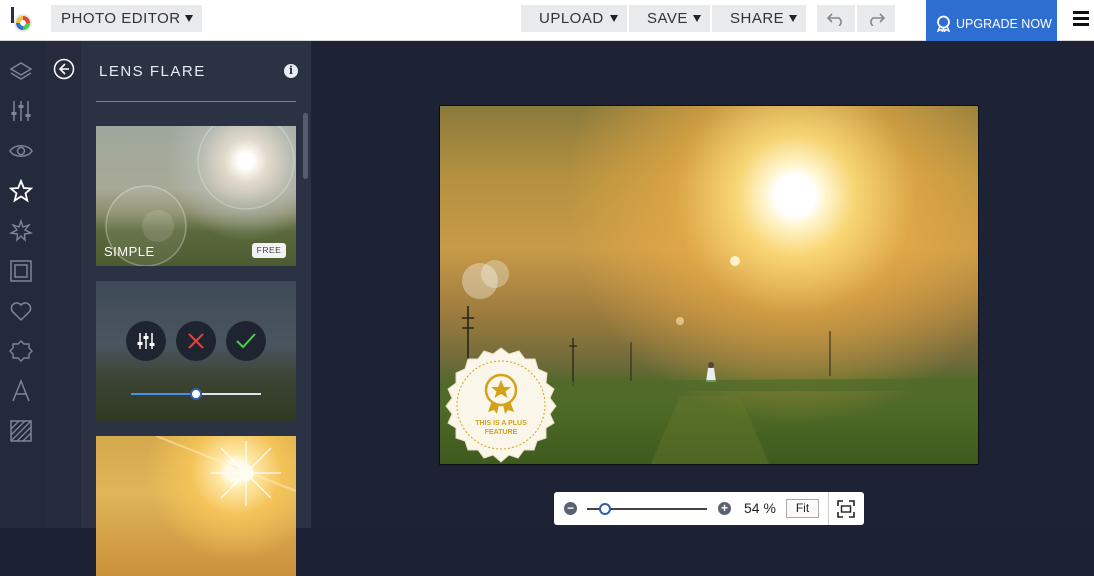 The image size is (1094, 576). What do you see at coordinates (64, 69) in the screenshot?
I see `back-arrow-icon` at bounding box center [64, 69].